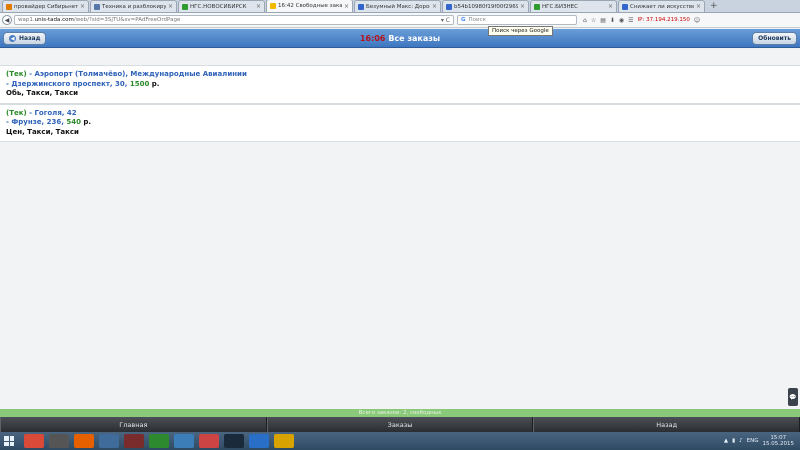 Image resolution: width=800 pixels, height=450 pixels. I want to click on url-host: unis-tada.com, so click(54, 20).